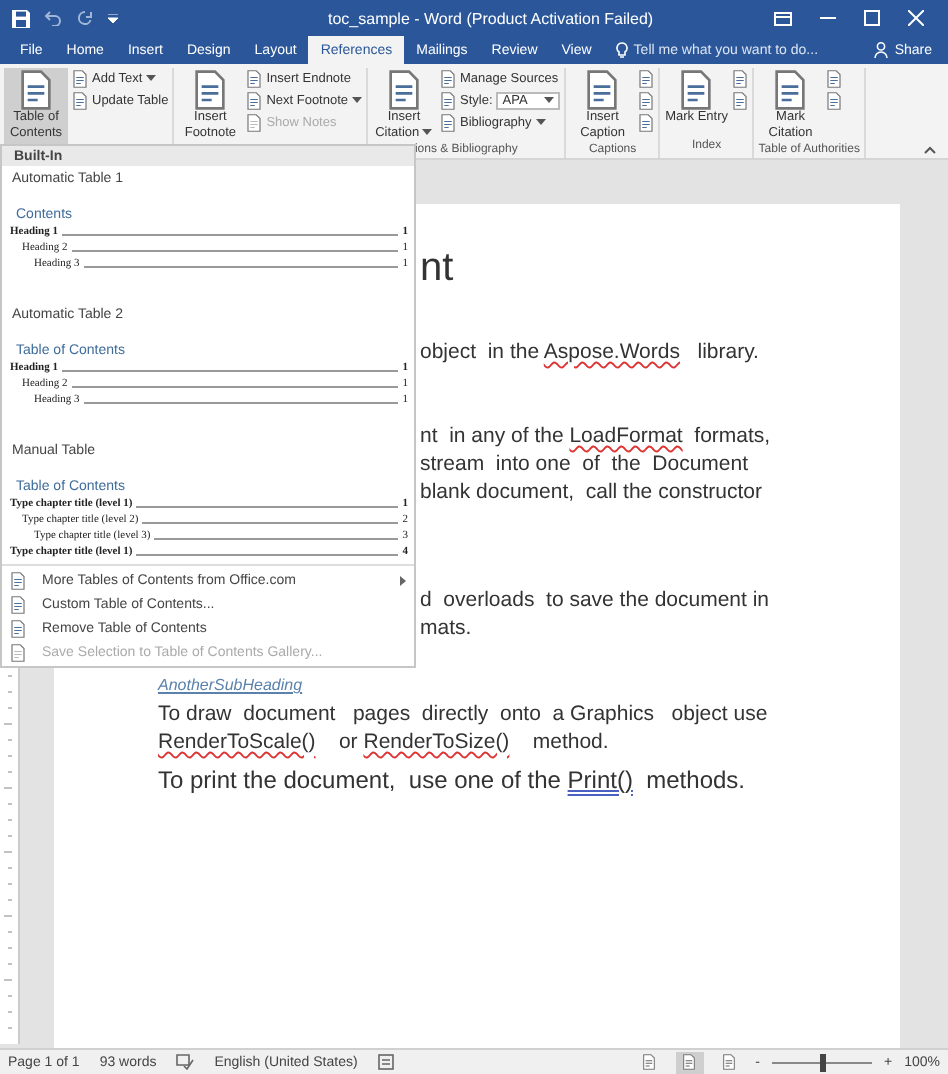  What do you see at coordinates (492, 18) in the screenshot?
I see `window-title: toc_sample - Word (Product Activation Failed)` at bounding box center [492, 18].